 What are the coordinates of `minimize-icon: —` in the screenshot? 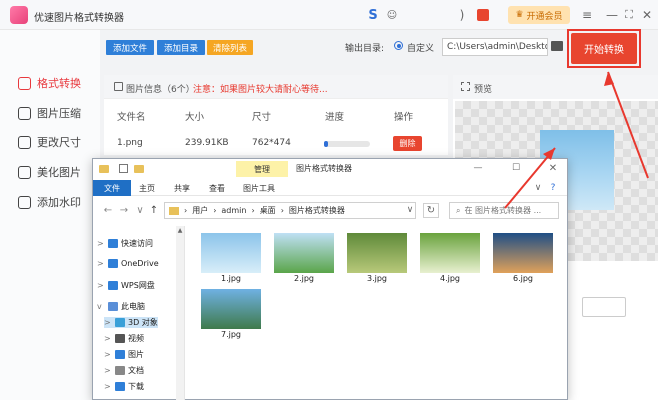 It's located at (612, 15).